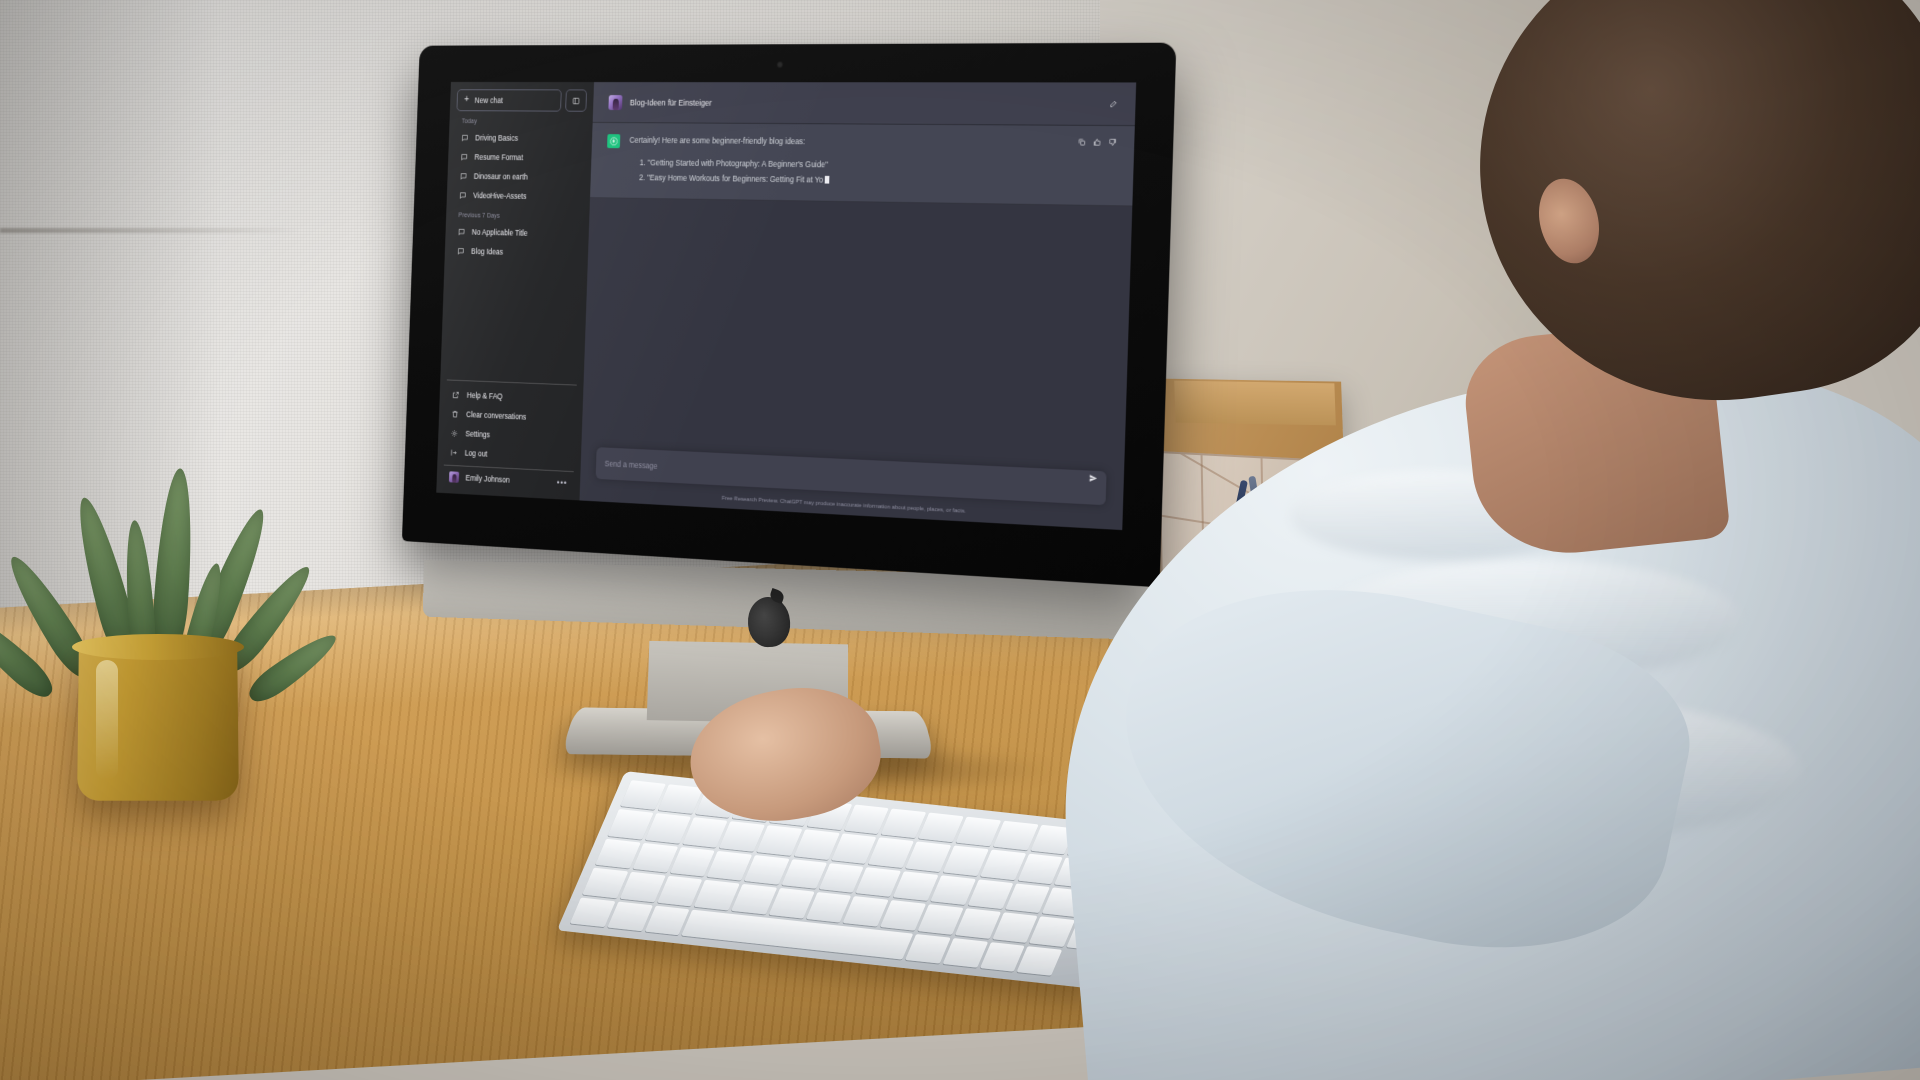 The height and width of the screenshot is (1080, 1920). I want to click on sidebar-item-resume-format: Resume Format, so click(519, 158).